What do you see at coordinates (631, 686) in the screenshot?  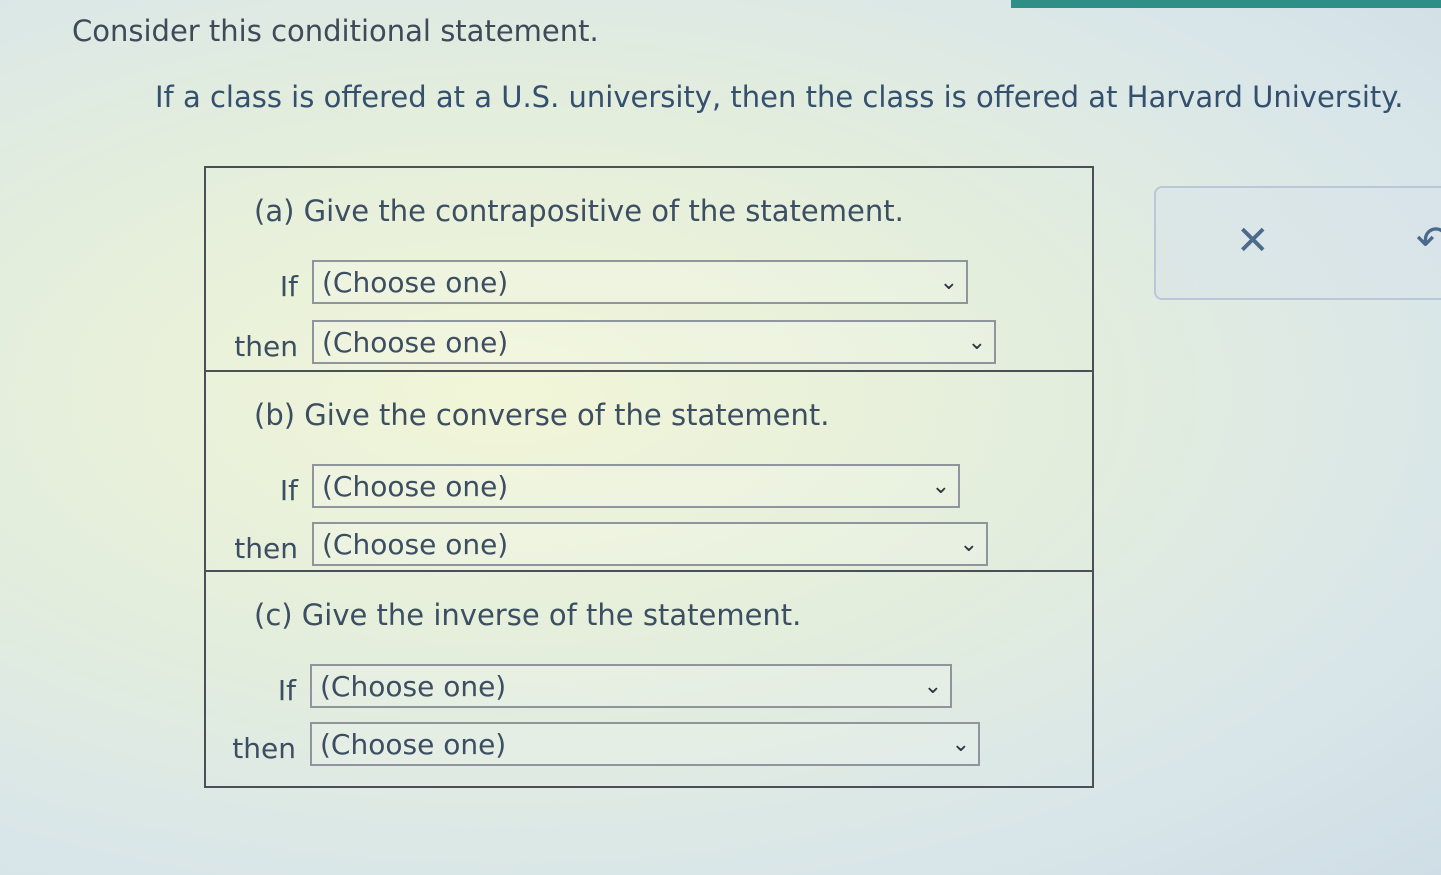 I see `part-c-if-select: (Choose one) ⌄` at bounding box center [631, 686].